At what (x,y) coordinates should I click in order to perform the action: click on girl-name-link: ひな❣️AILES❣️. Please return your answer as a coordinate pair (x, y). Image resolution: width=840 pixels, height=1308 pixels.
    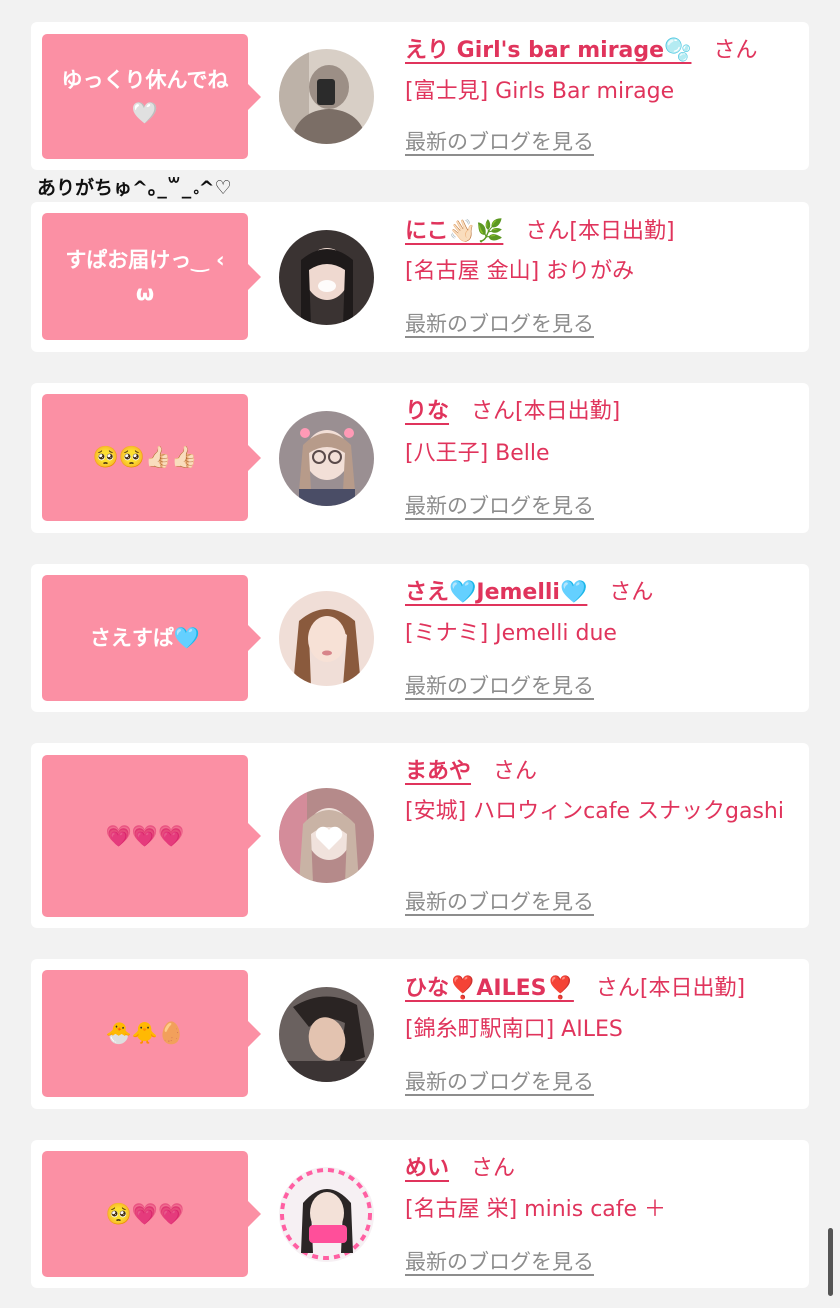
    Looking at the image, I should click on (489, 988).